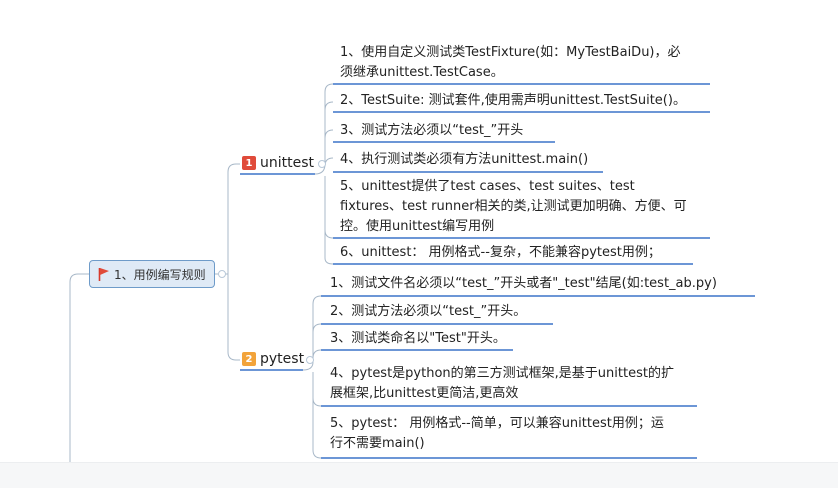  What do you see at coordinates (502, 373) in the screenshot?
I see `leaf-line: 4、pytest是python的第三方测试框架,是基于unittest的扩` at bounding box center [502, 373].